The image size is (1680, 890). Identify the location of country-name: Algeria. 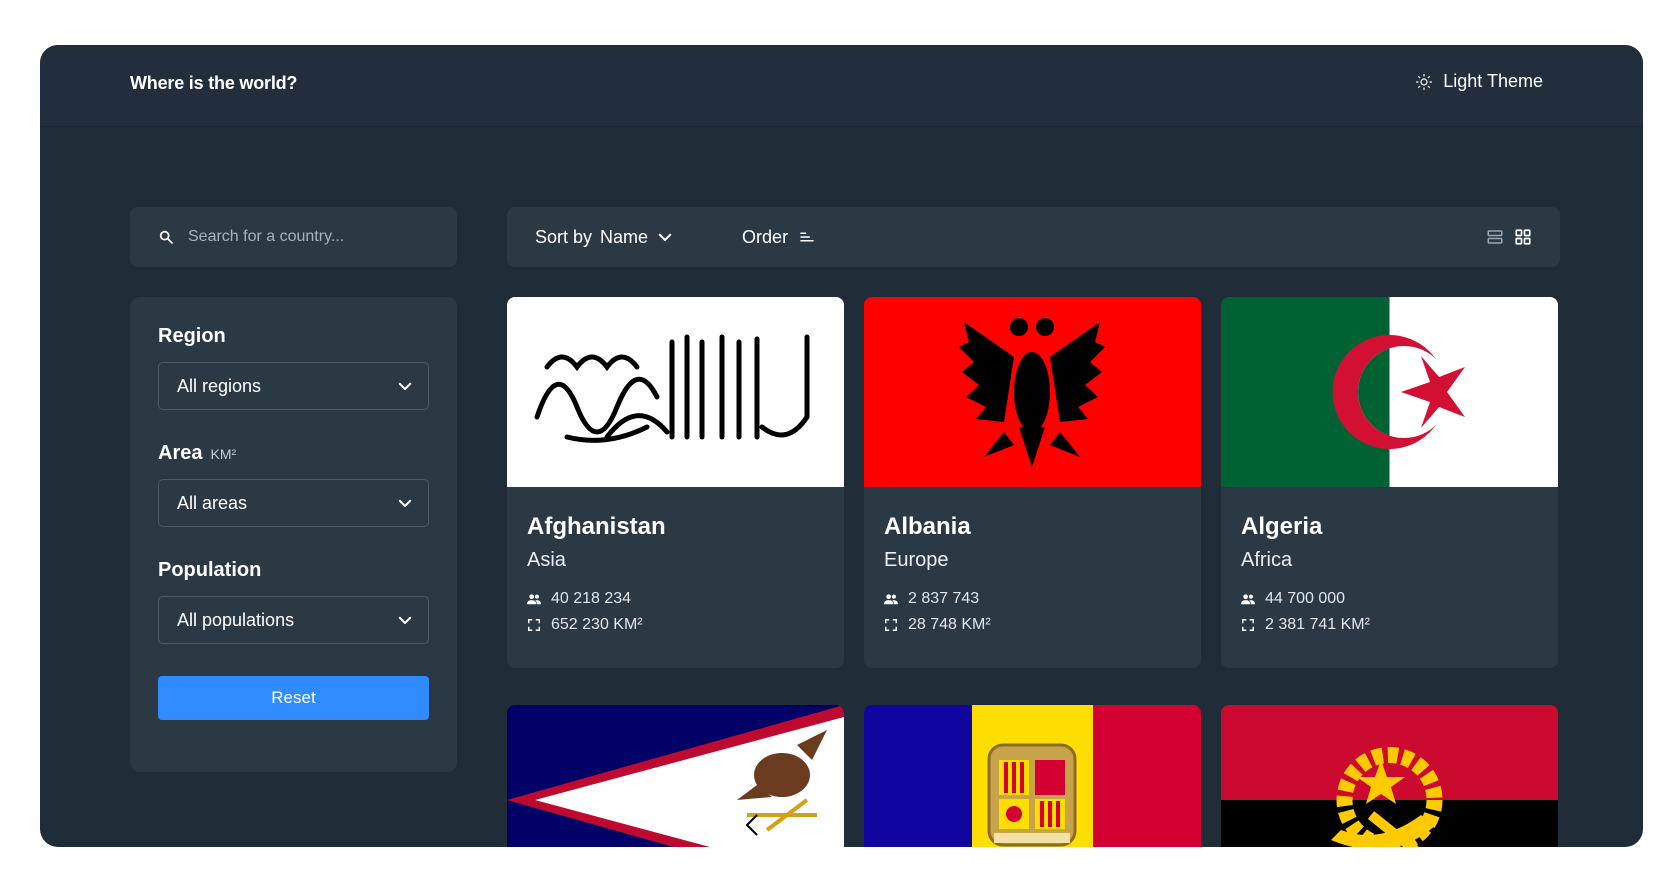
(1282, 526).